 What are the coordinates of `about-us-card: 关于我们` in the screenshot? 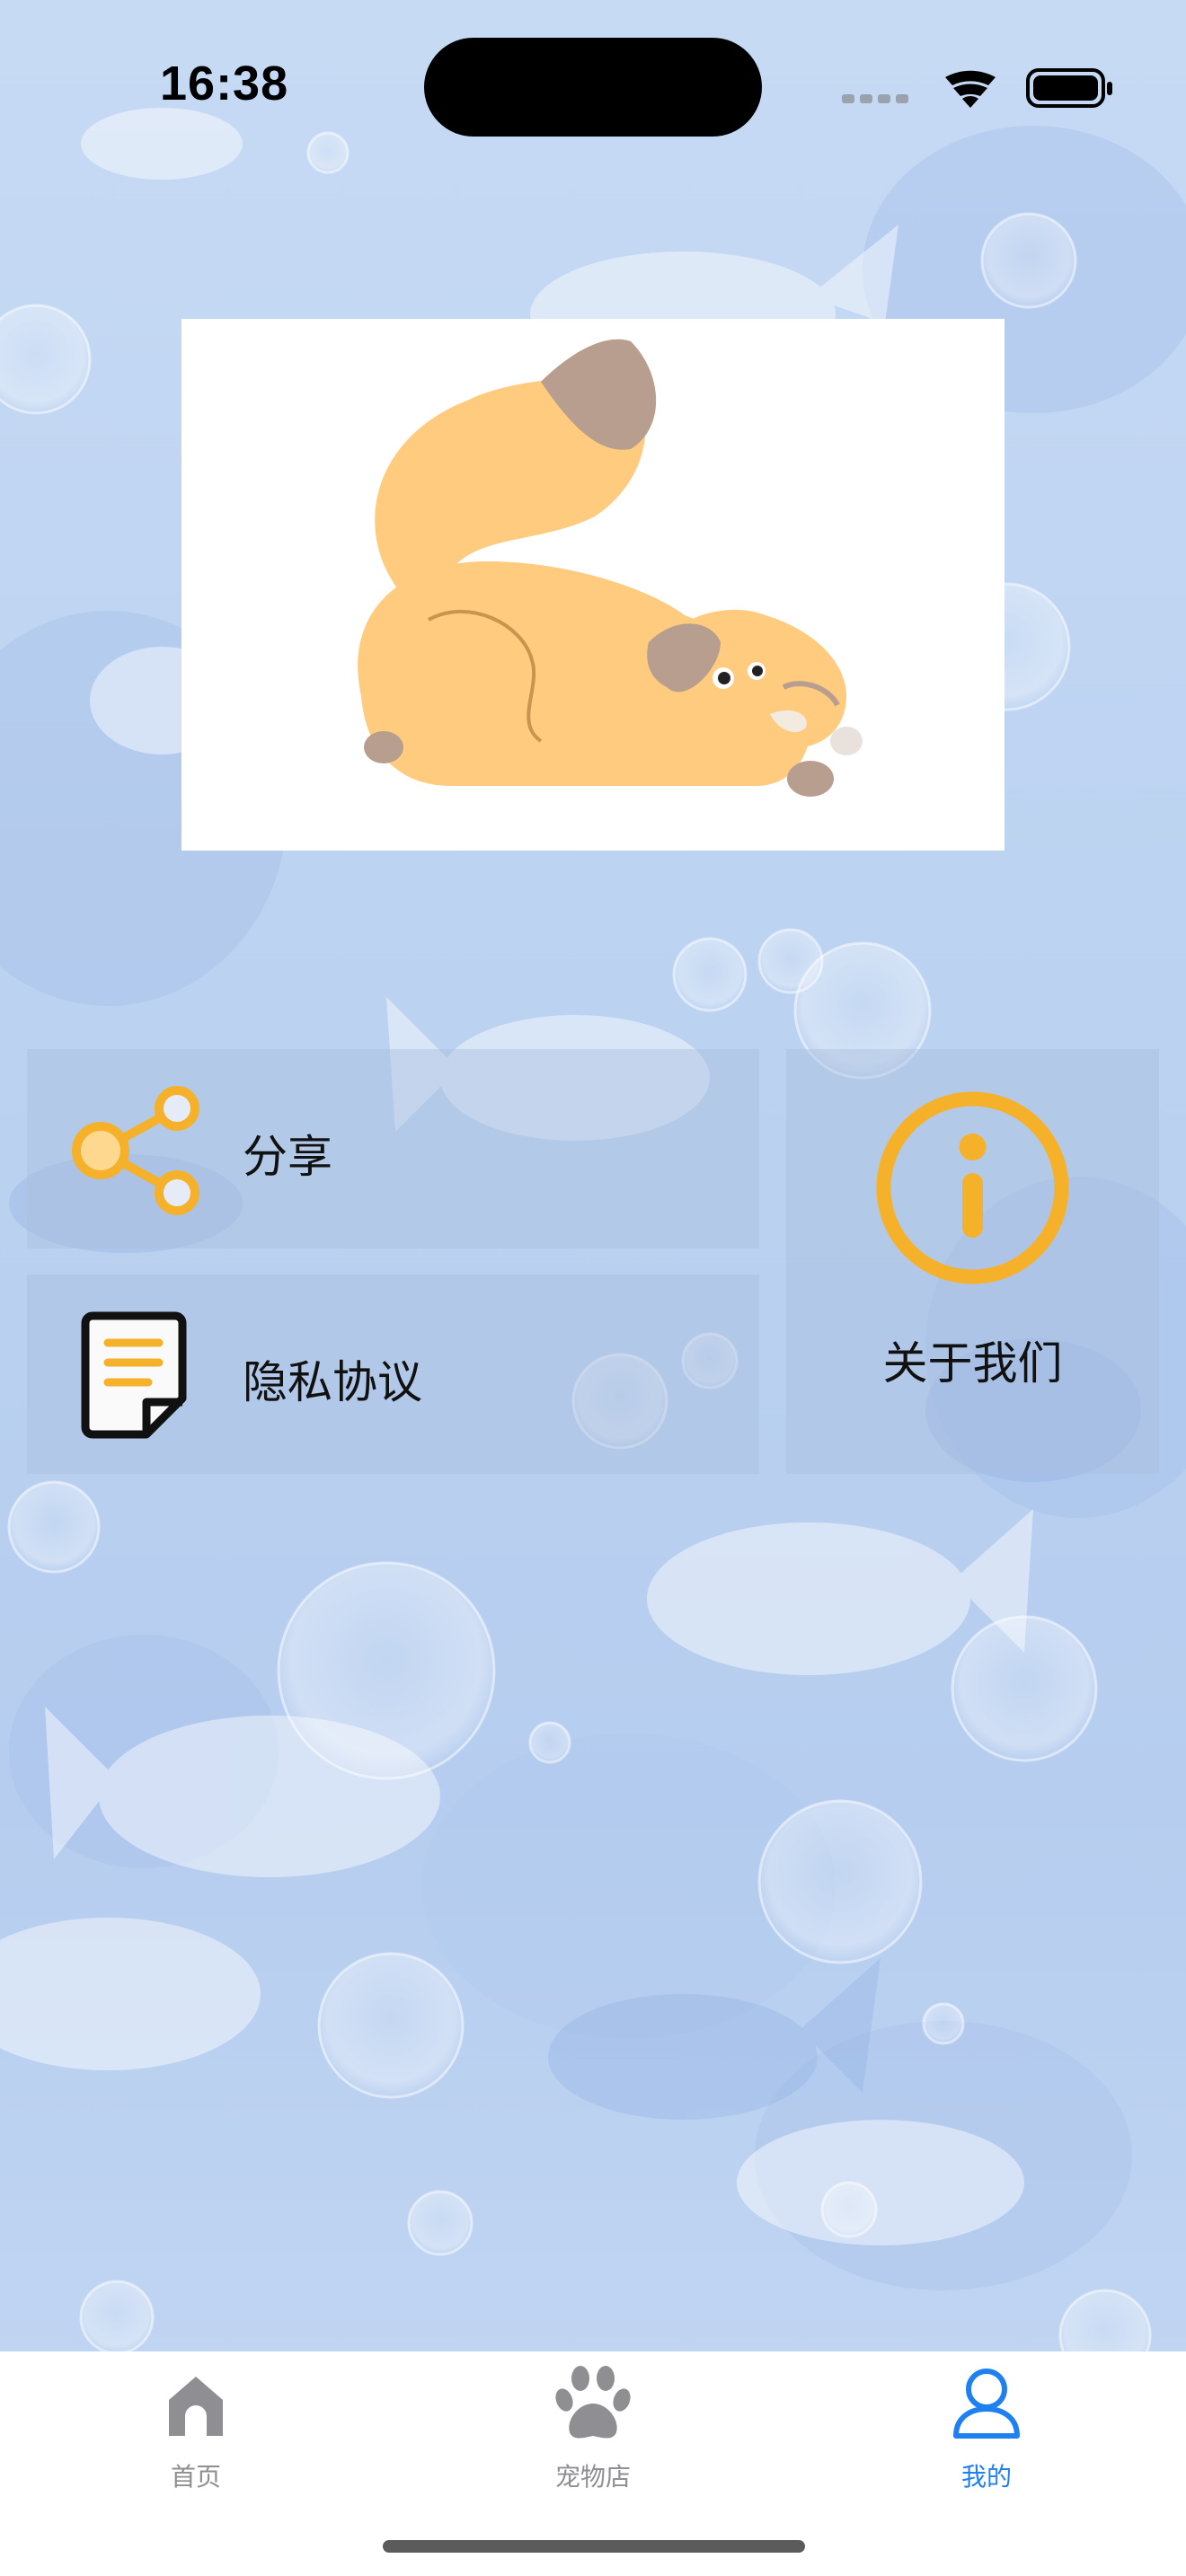 It's located at (972, 1261).